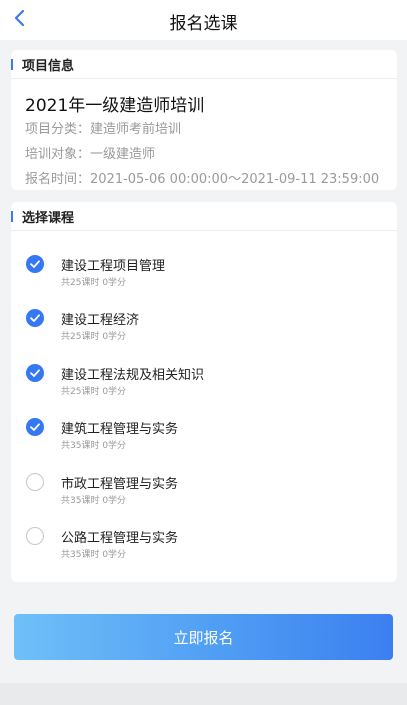 Image resolution: width=407 pixels, height=705 pixels. I want to click on nav-bar: 报名选课, so click(203, 20).